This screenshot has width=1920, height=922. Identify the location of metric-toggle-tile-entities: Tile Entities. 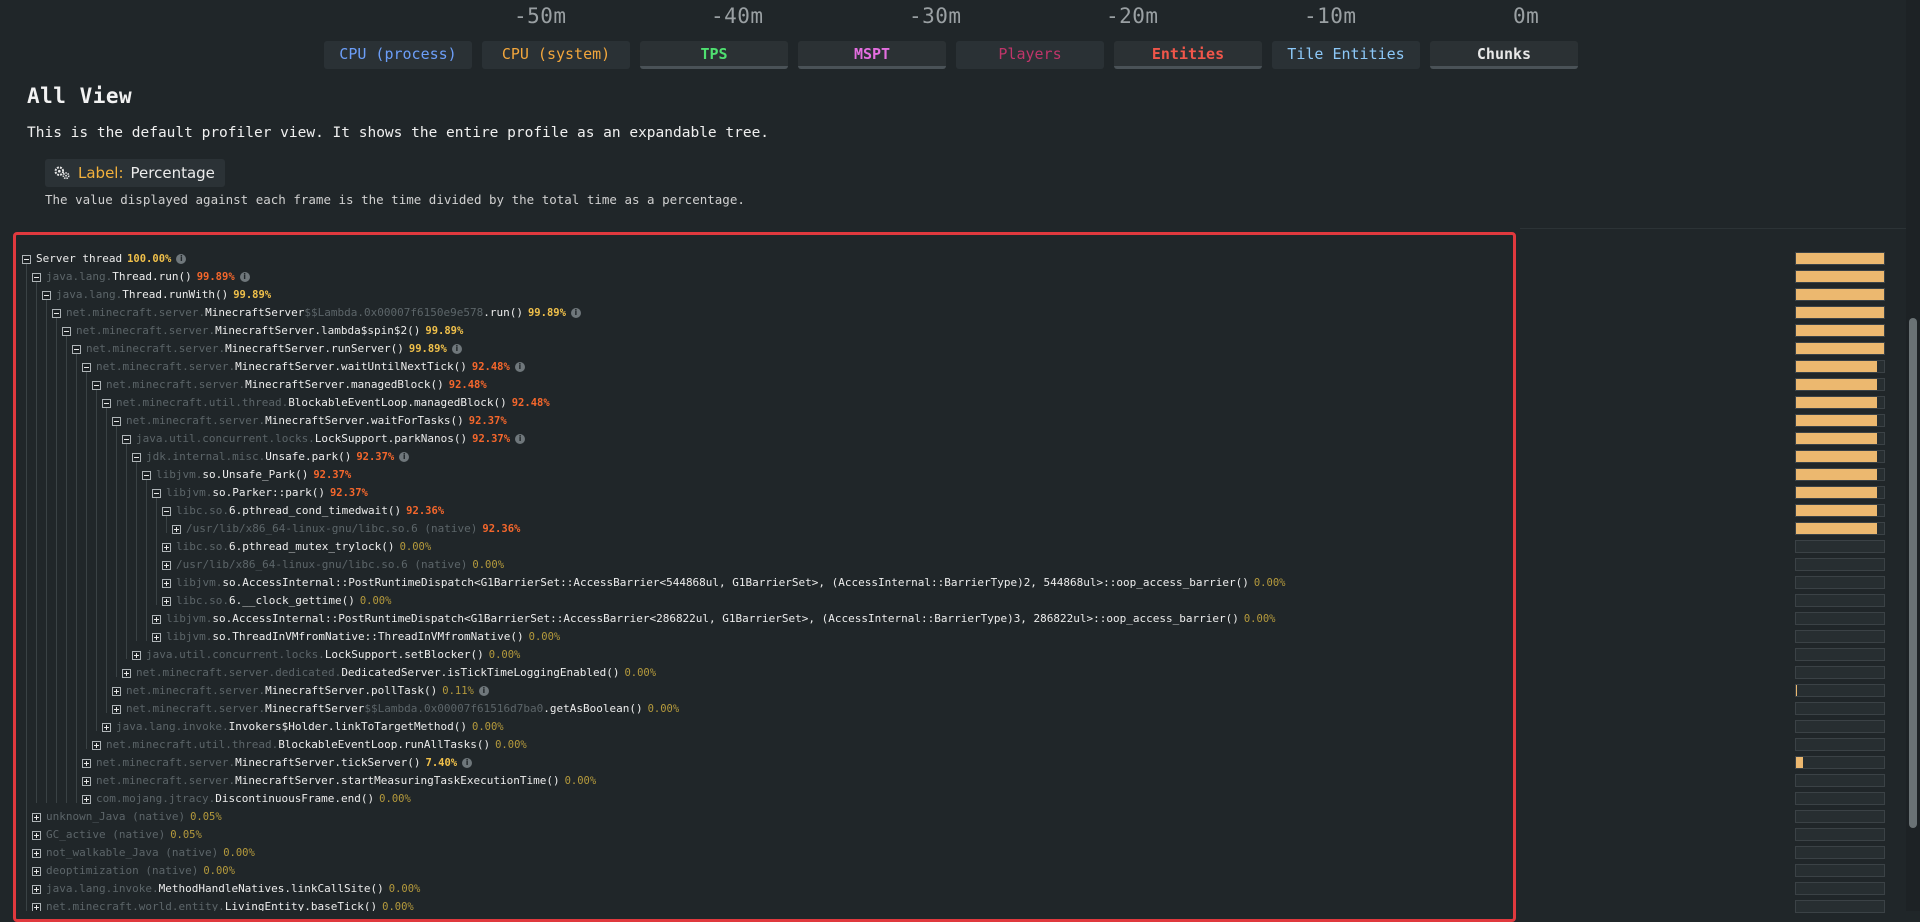
(1346, 55).